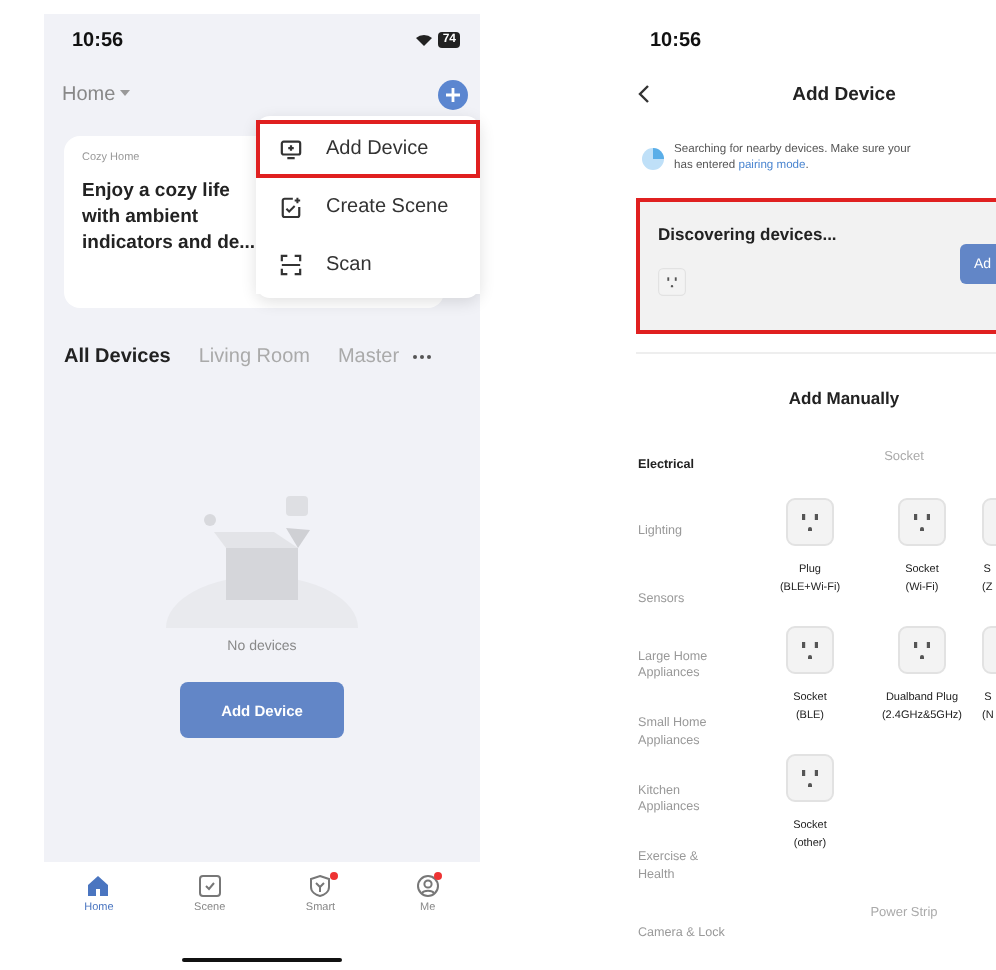 The image size is (996, 970). I want to click on scan-icon, so click(291, 265).